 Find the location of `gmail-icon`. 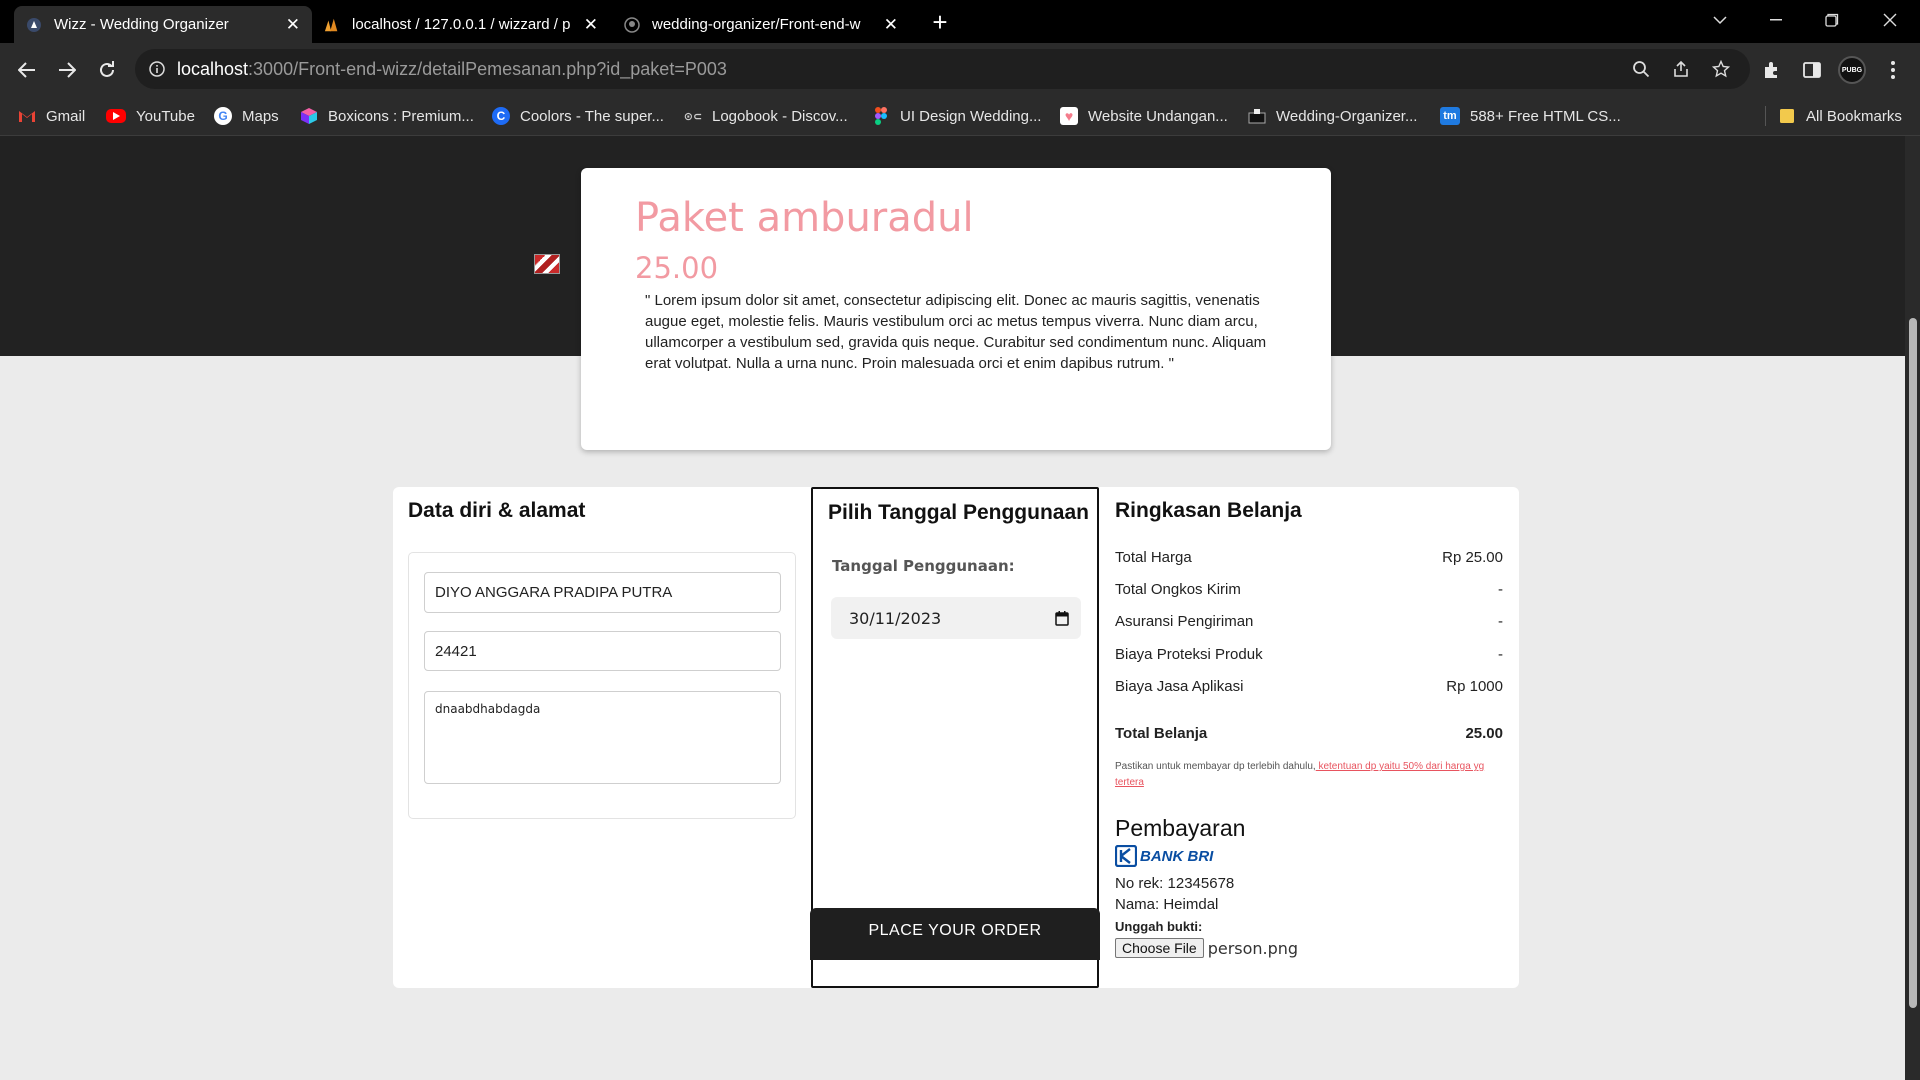

gmail-icon is located at coordinates (27, 116).